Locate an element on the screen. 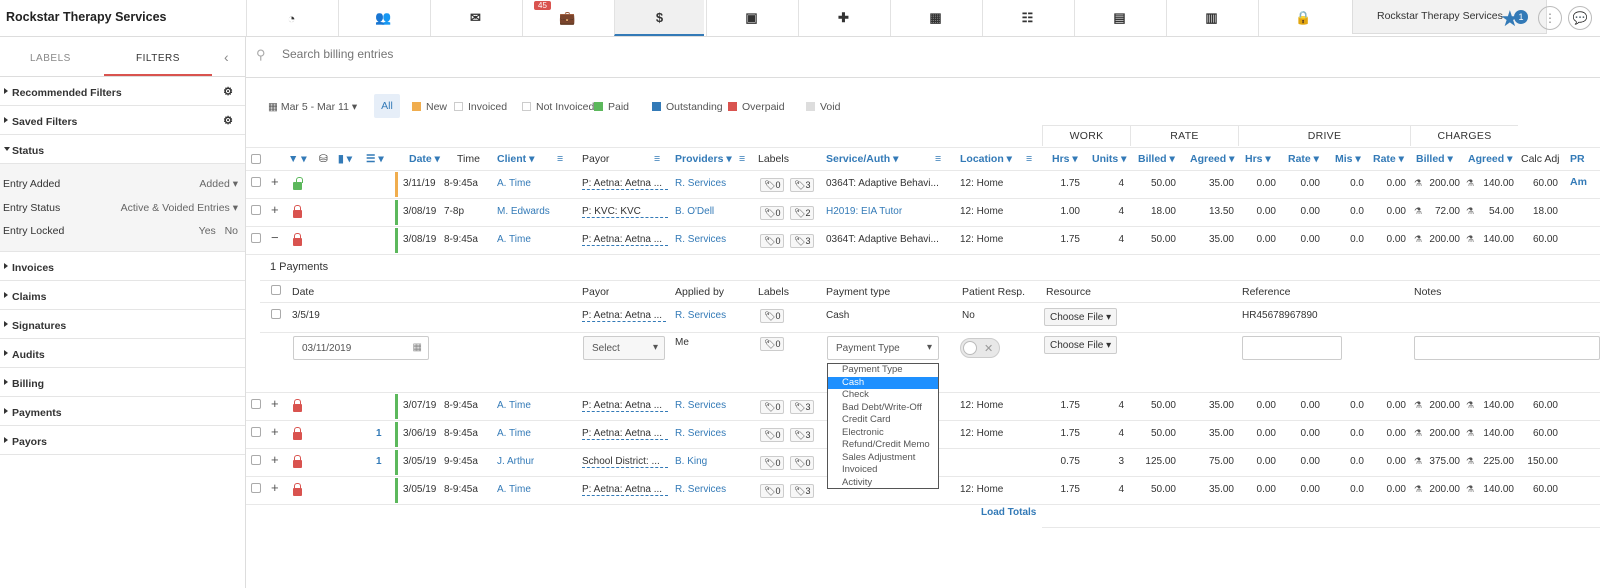 Image resolution: width=1600 pixels, height=588 pixels. section-claims: Claims is located at coordinates (122, 295).